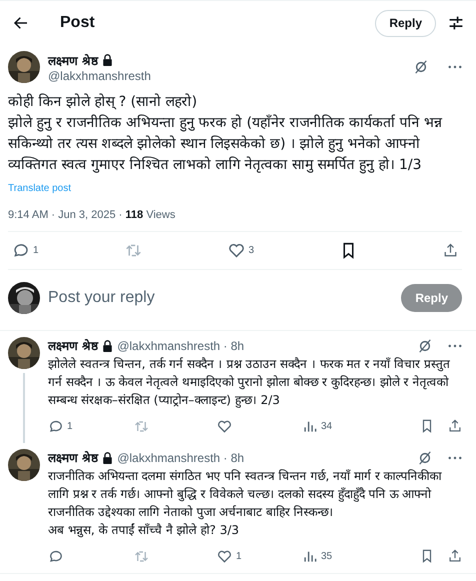 This screenshot has height=581, width=476. Describe the element at coordinates (249, 382) in the screenshot. I see `reply-text: झोलेले स्वतन्त्र चिन्तन, तर्क गर्न सक्दैन । प्रश्न उठाउन सक्दैन । फरक मत र नयाँ विचार प्रस्तुत गर्न सक्दैन । ऊ केवल नेतृत्वले थमाइदिएको पुरानो झोला बोक्छ र कुदिरहन्छ। झोले र नेतृत्वको सम्बन्ध संरक्षक–संरक्षित (प्याट्रोन–क्लाइन्ट) हुन्छ। 2/3` at that location.